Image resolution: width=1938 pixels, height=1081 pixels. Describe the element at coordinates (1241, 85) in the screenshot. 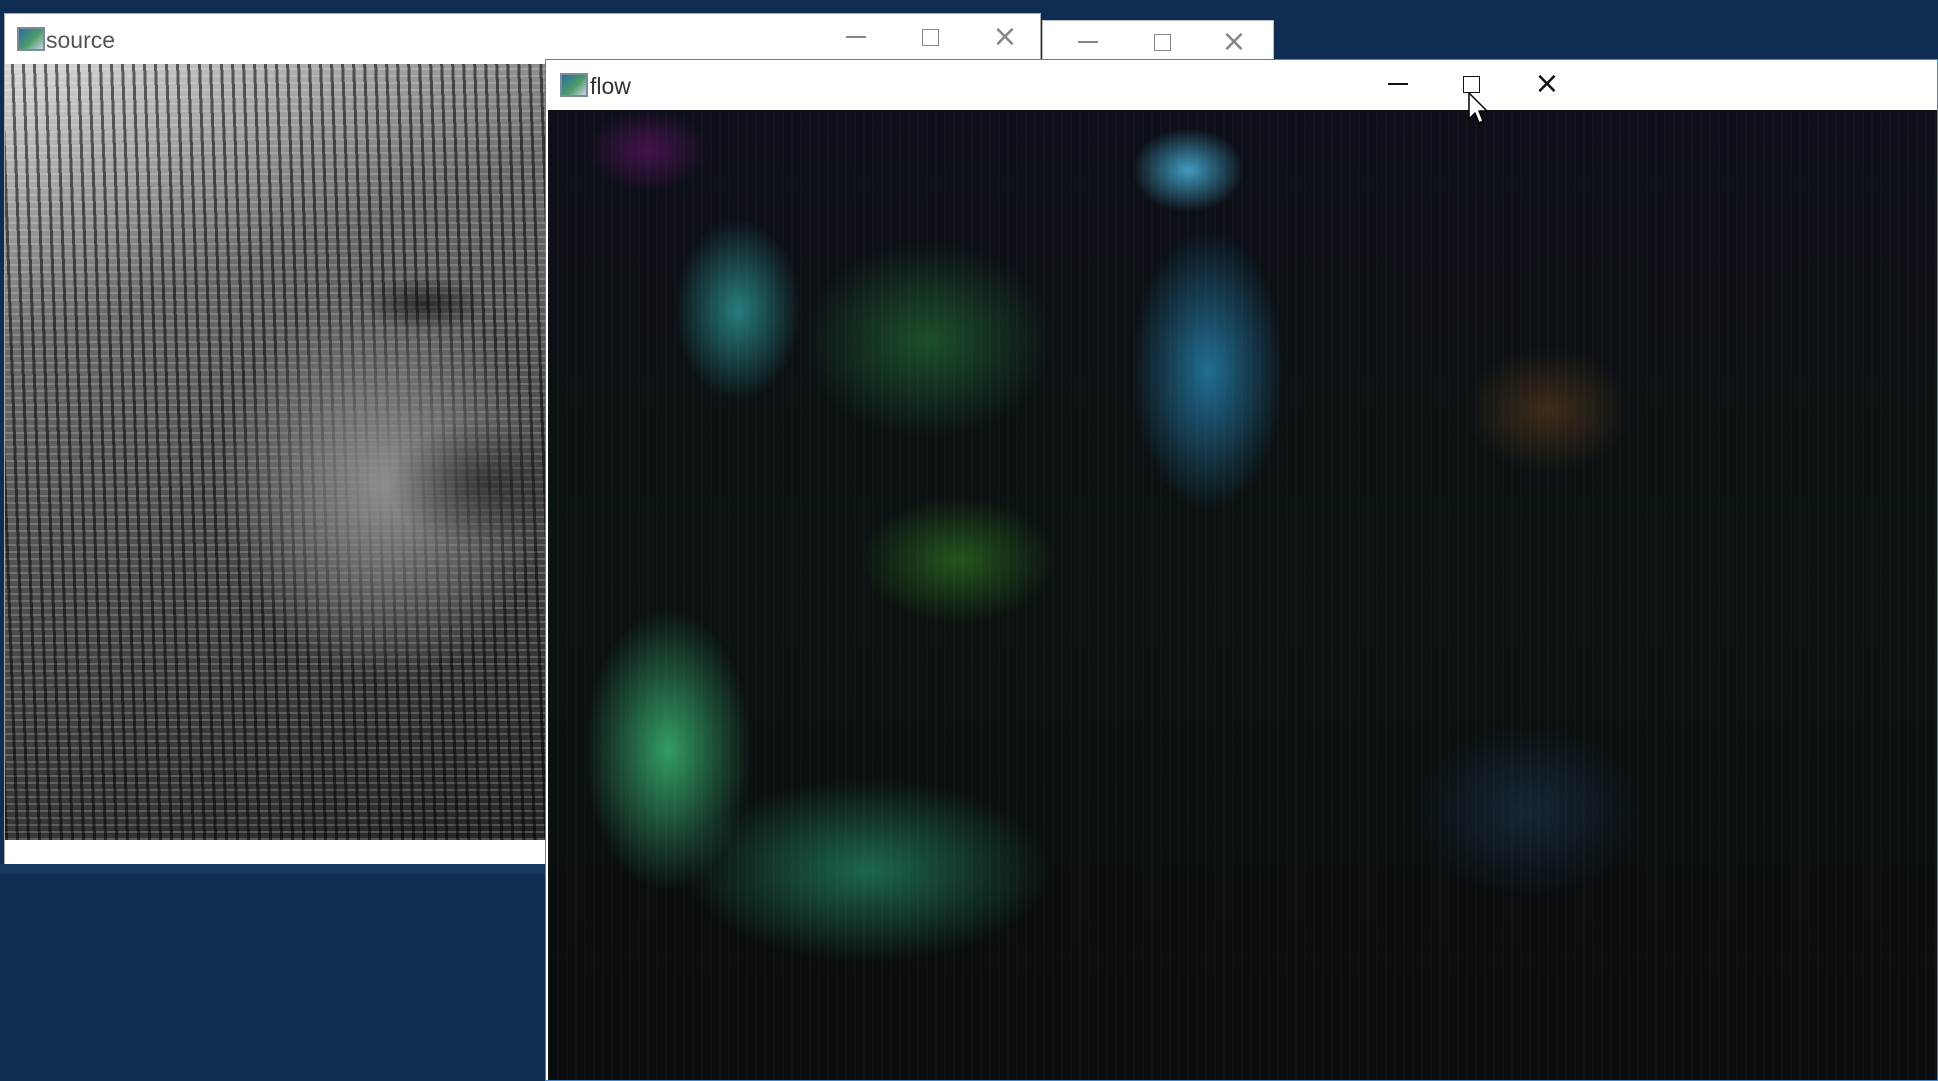

I see `flow-window-titlebar: flow ×` at that location.